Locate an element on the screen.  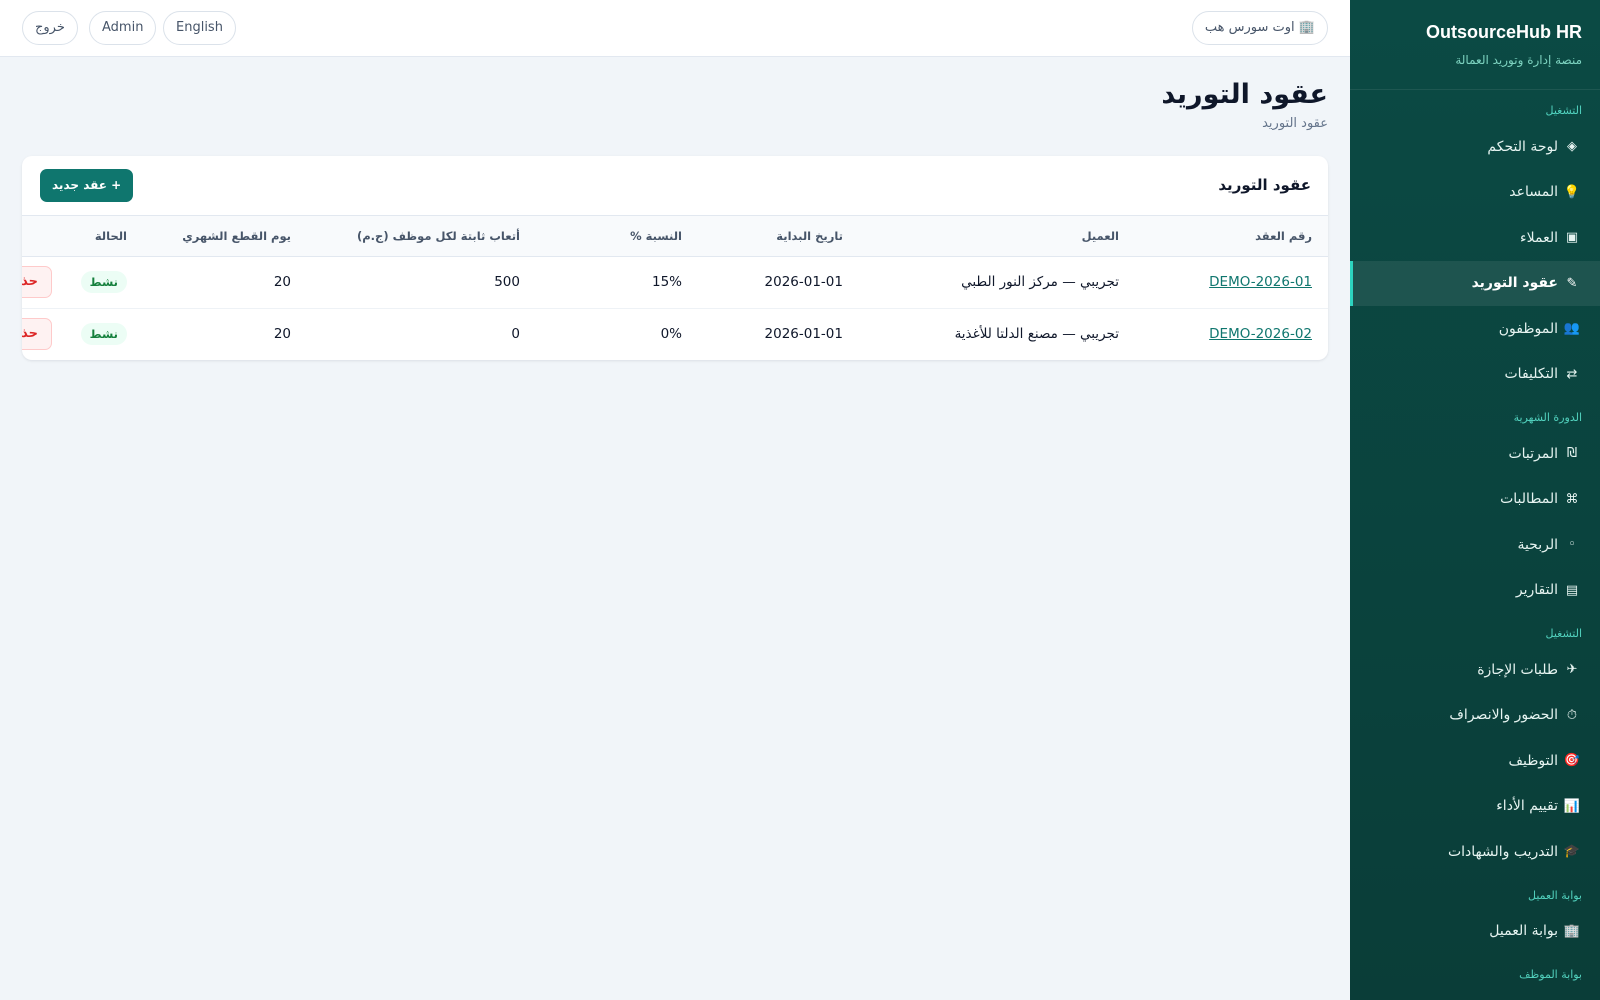
column-header-actions is located at coordinates (45, 236).